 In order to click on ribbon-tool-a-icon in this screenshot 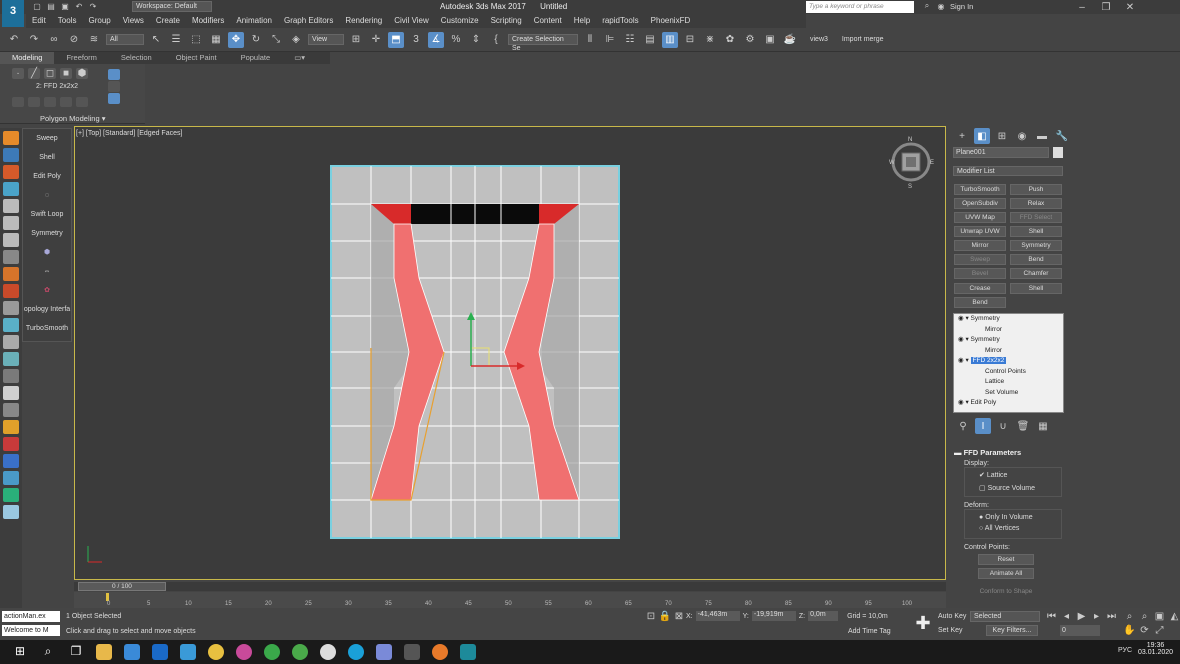, I will do `click(18, 102)`.